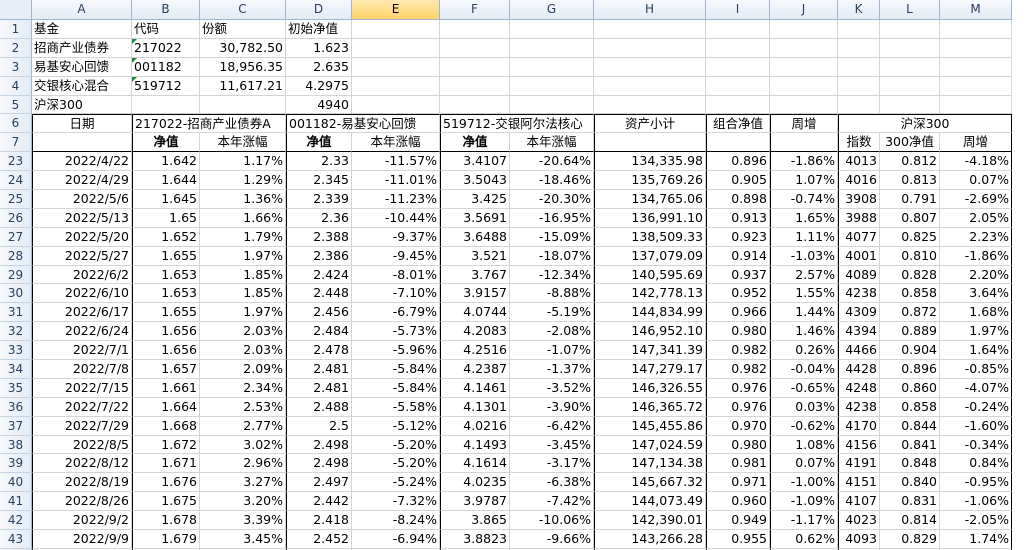 This screenshot has height=550, width=1026. What do you see at coordinates (738, 351) in the screenshot?
I see `combo-nav: 0.982` at bounding box center [738, 351].